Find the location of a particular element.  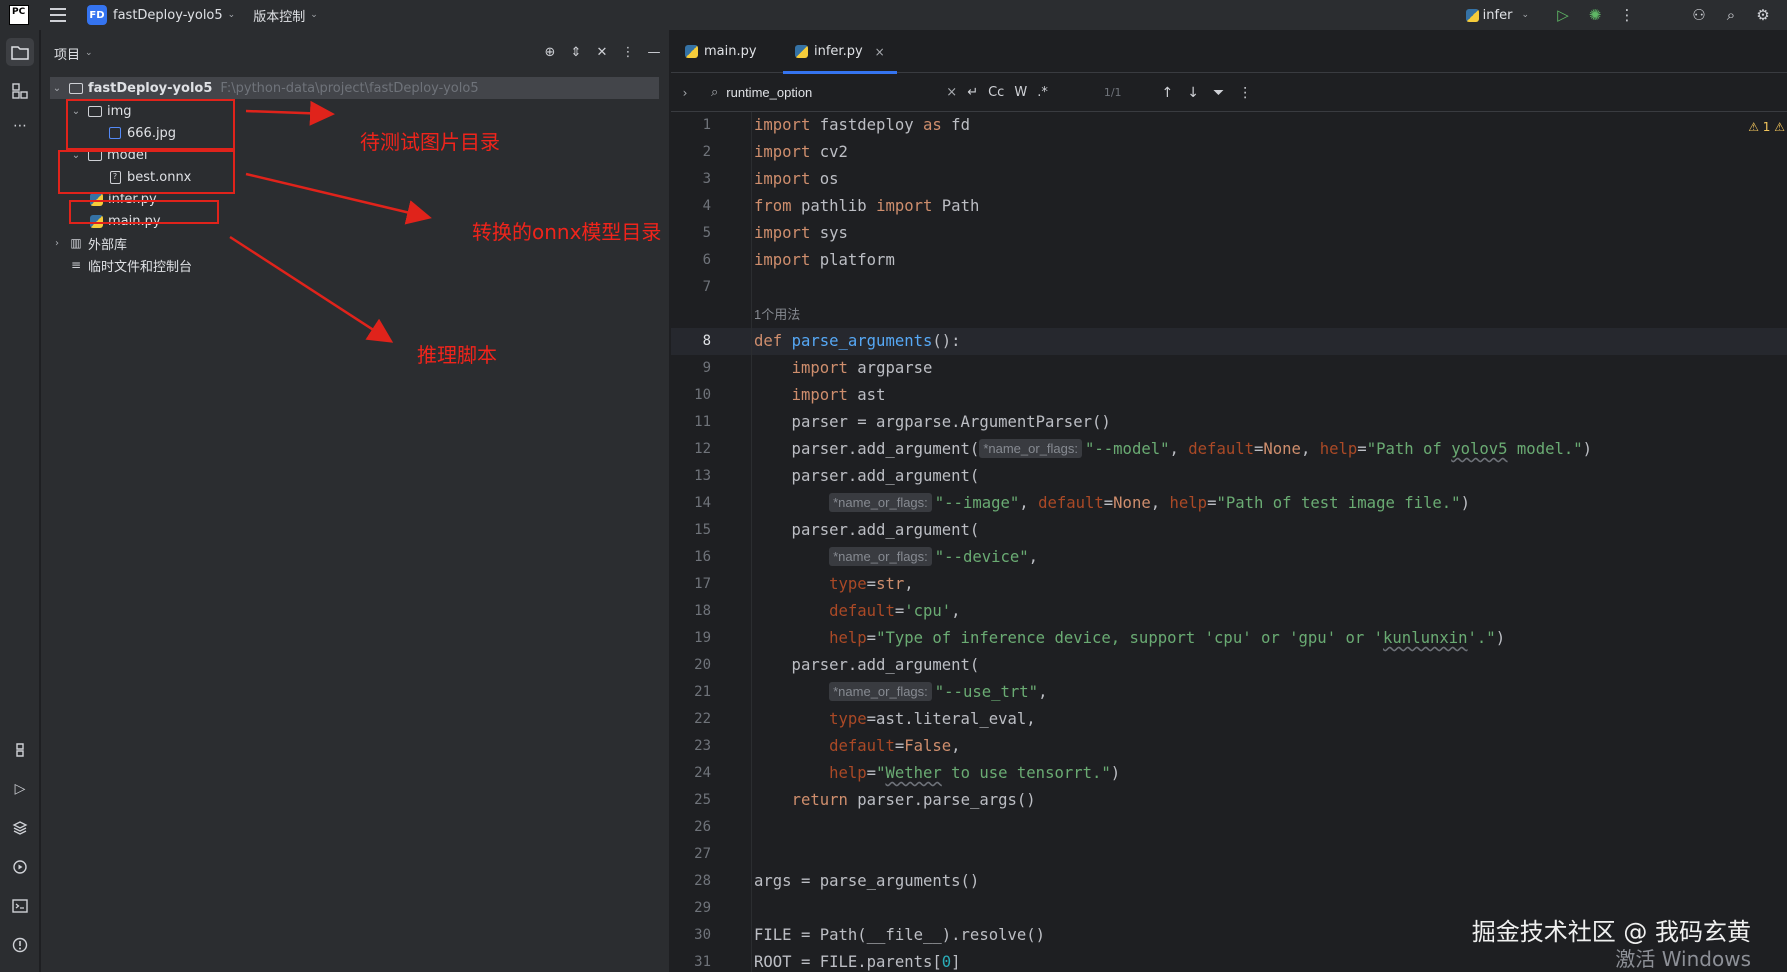

code-line: 18 default='cpu', is located at coordinates (1229, 611).